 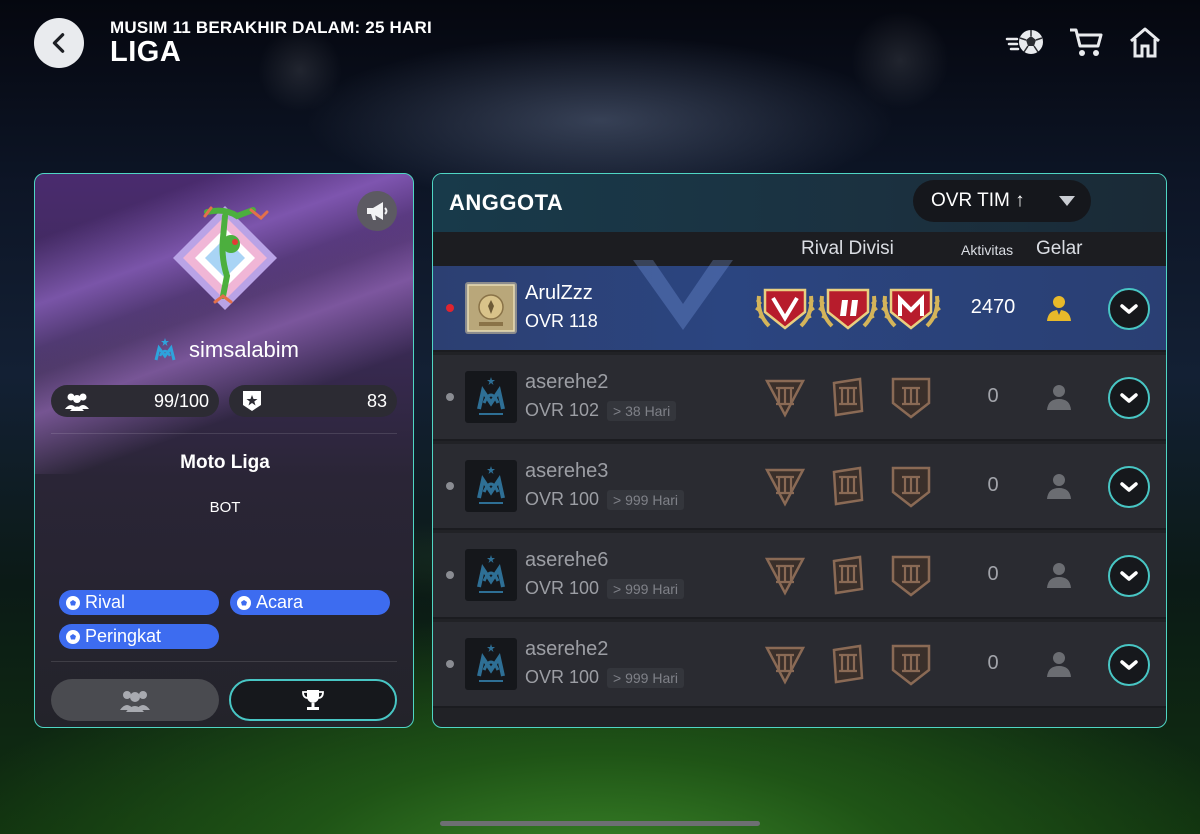 What do you see at coordinates (600, 823) in the screenshot?
I see `home-indicator` at bounding box center [600, 823].